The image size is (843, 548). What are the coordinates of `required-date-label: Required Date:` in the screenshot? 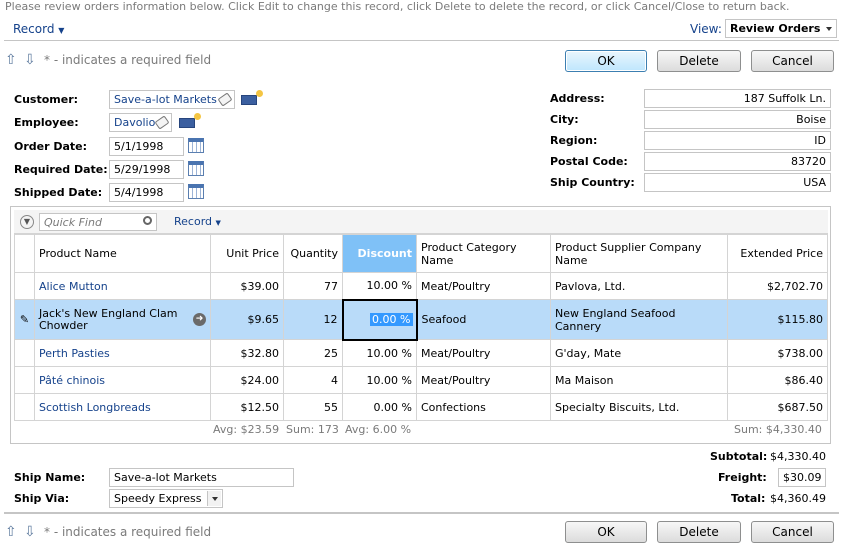 It's located at (61, 169).